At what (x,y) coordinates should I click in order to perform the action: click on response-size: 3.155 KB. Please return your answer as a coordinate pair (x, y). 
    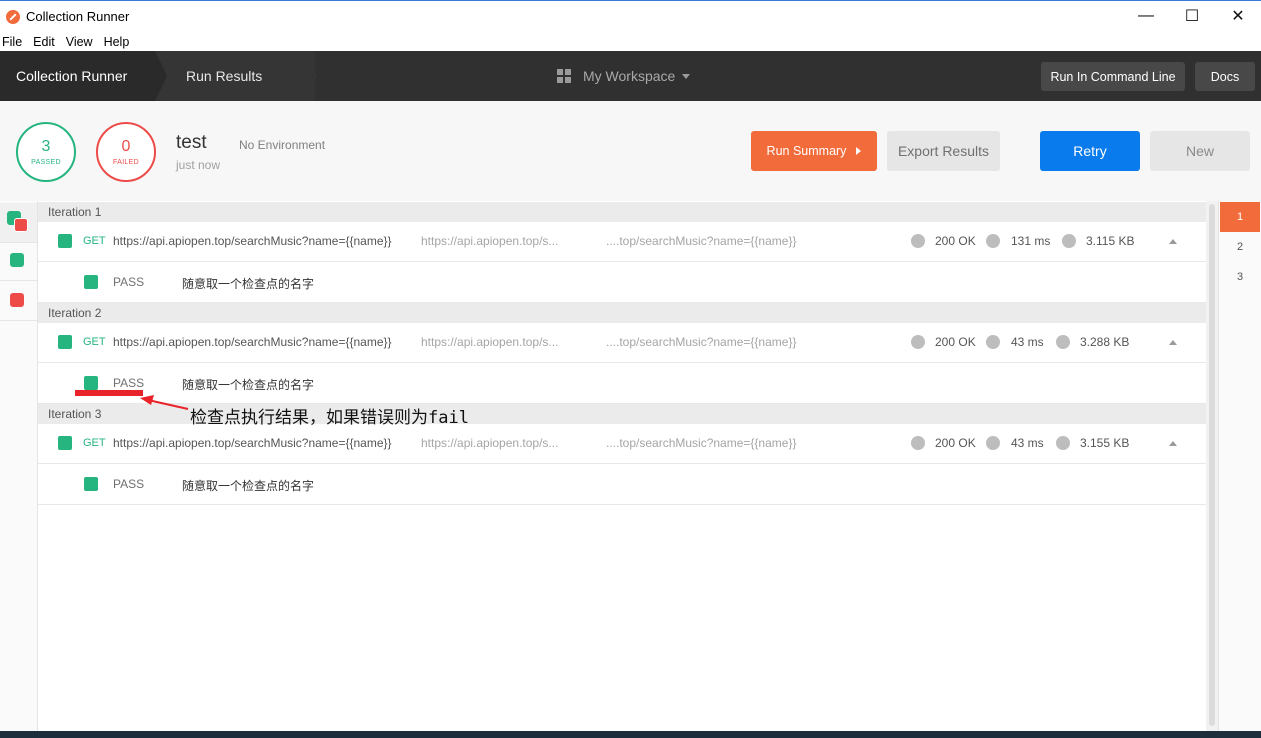
    Looking at the image, I should click on (1105, 443).